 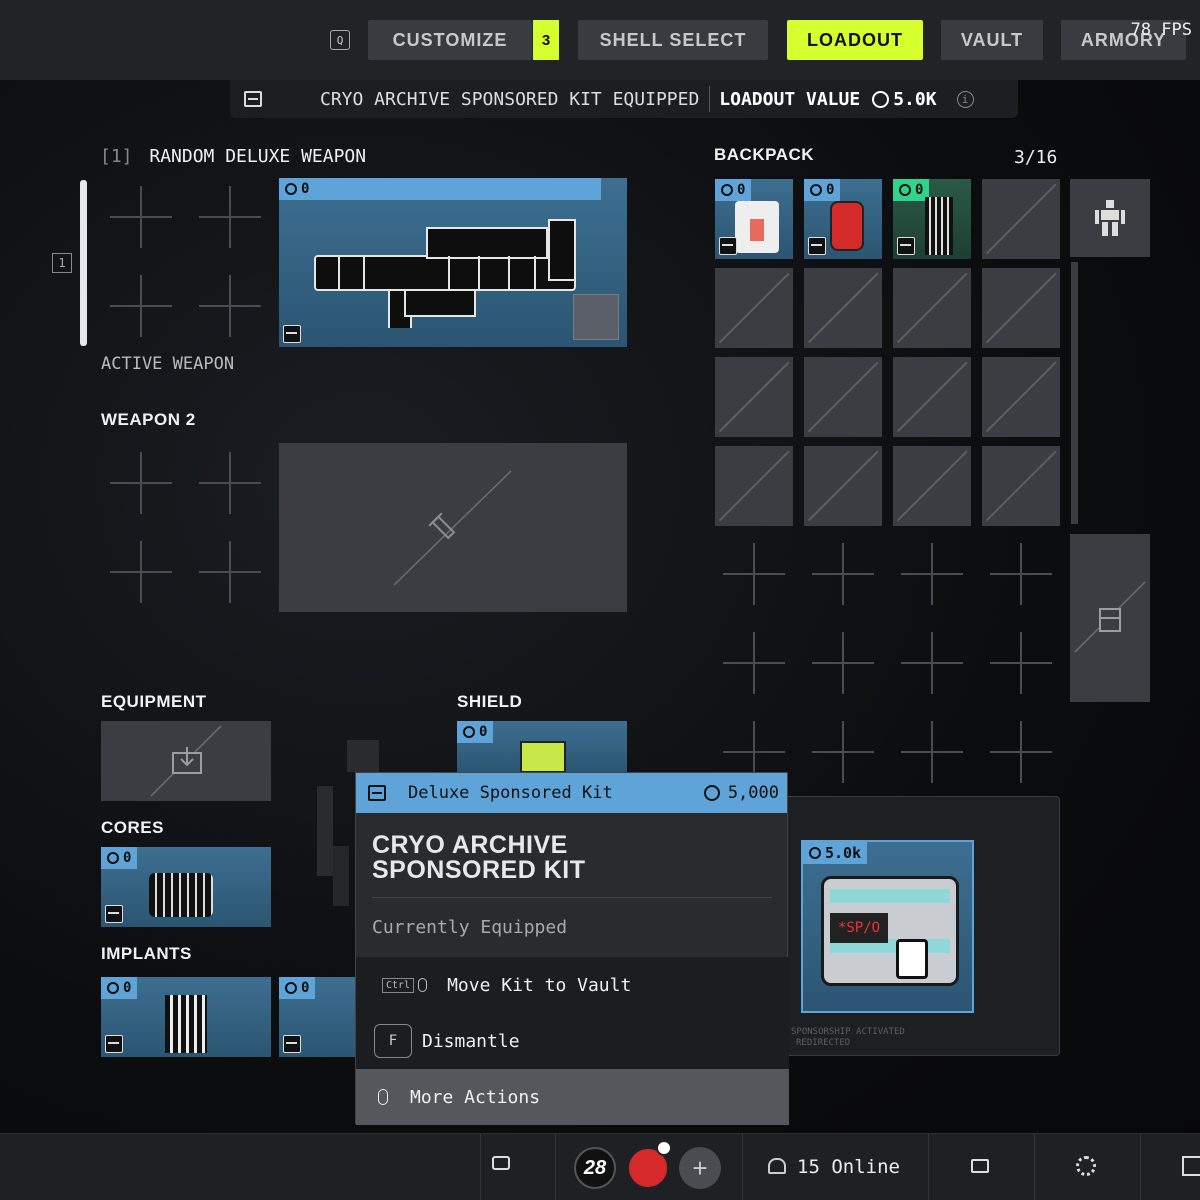 I want to click on popup-title: CRYO ARCHIVE SPONSORED KIT, so click(x=478, y=858).